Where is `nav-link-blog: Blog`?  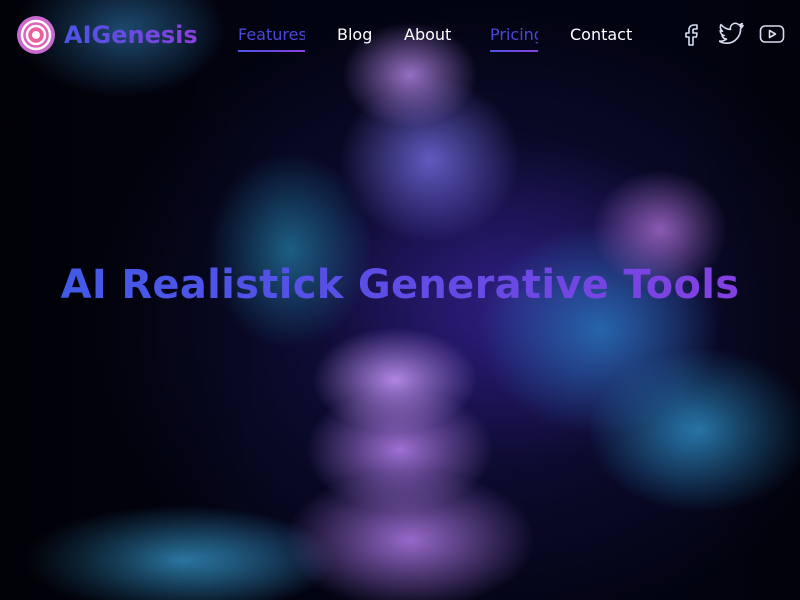
nav-link-blog: Blog is located at coordinates (354, 38).